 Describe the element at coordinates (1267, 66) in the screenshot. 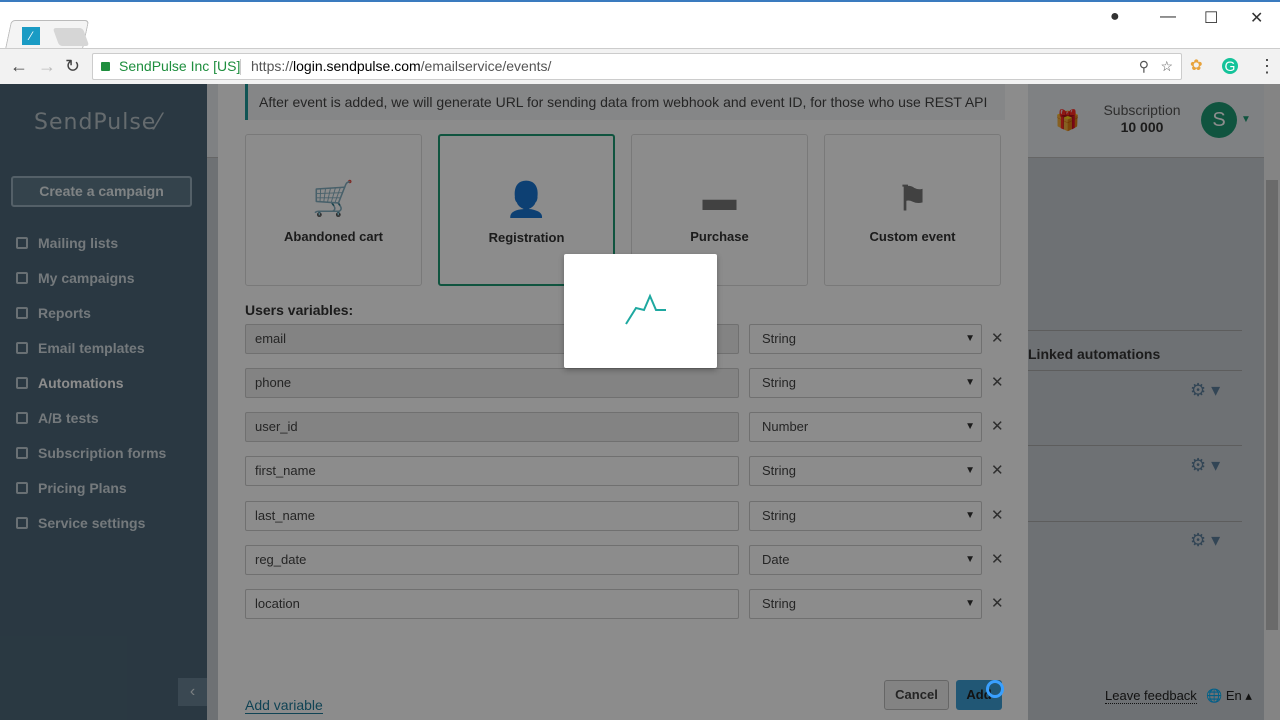

I see `browser-menu-icon: ⋮` at that location.